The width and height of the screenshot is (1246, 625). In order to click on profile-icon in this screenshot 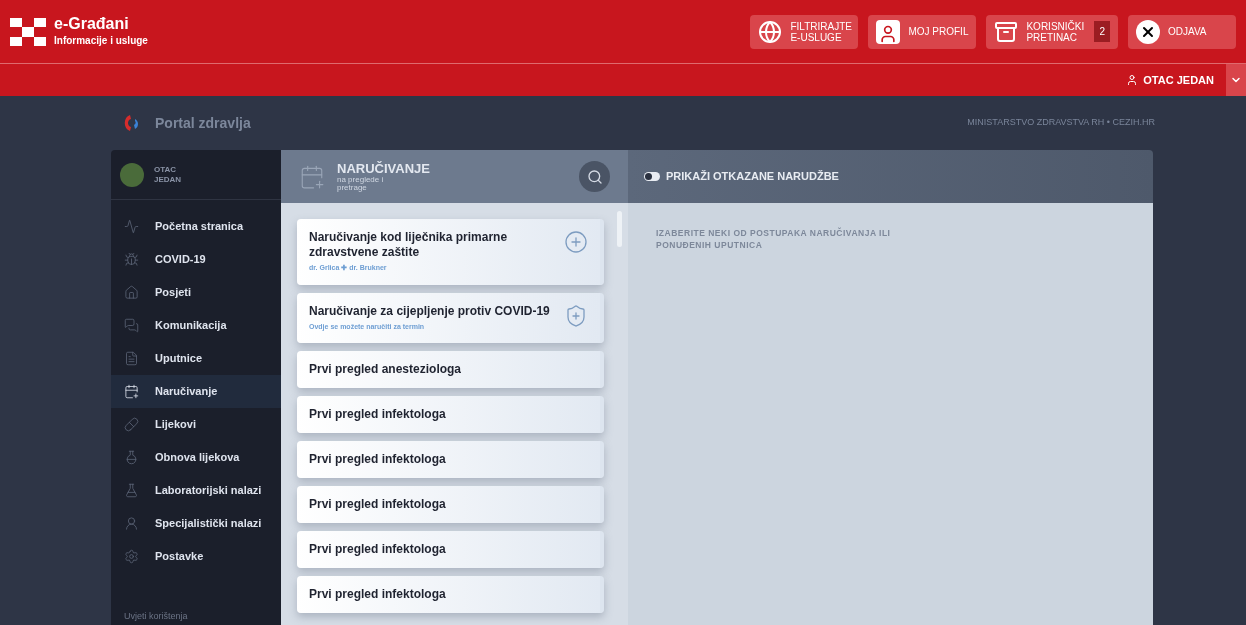, I will do `click(888, 31)`.